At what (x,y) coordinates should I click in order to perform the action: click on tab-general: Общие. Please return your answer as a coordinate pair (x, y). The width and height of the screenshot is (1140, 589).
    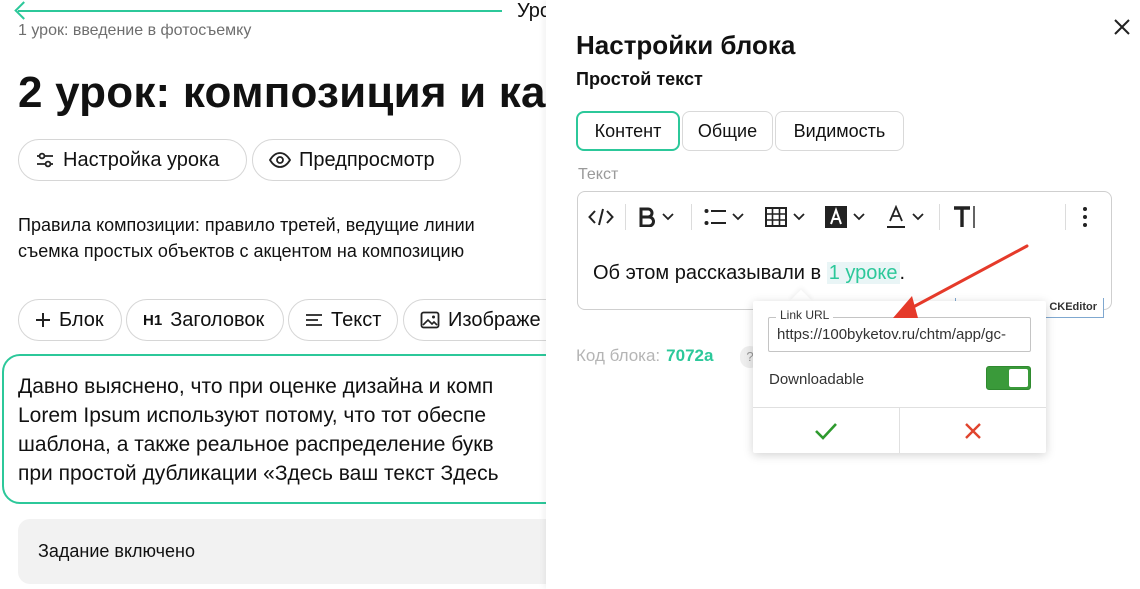
    Looking at the image, I should click on (727, 131).